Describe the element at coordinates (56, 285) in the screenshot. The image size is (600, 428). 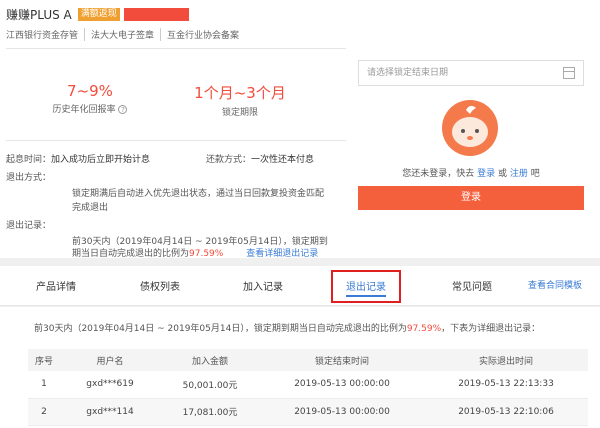
I see `tab-product-details: 产品详情` at that location.